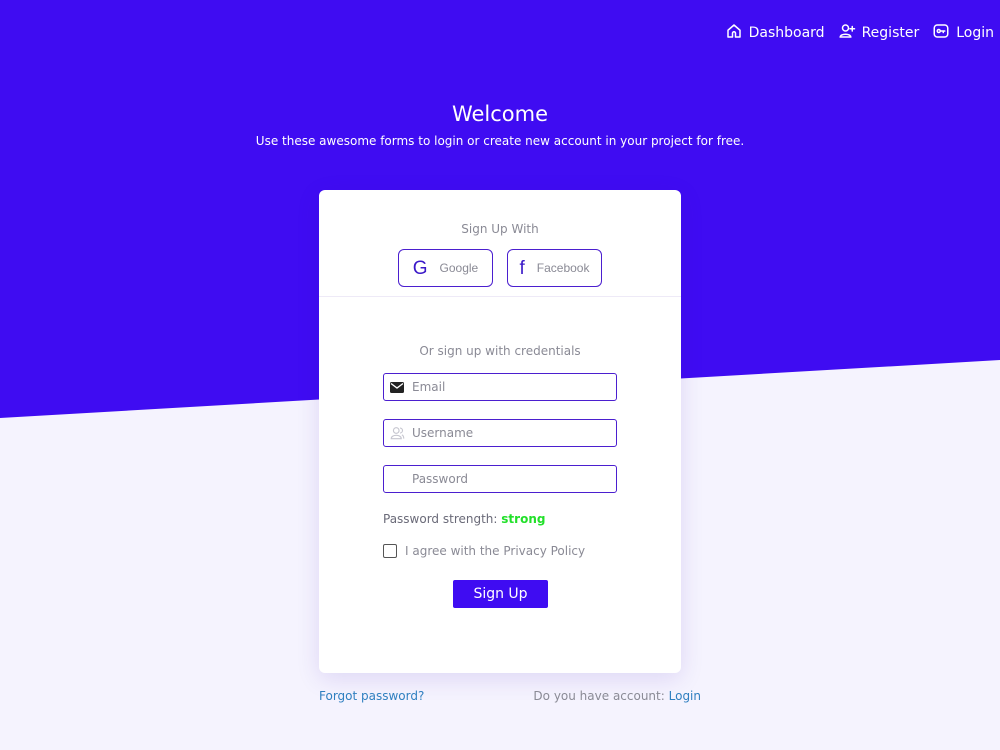 This screenshot has width=1000, height=750. I want to click on privacy-checkbox, so click(390, 551).